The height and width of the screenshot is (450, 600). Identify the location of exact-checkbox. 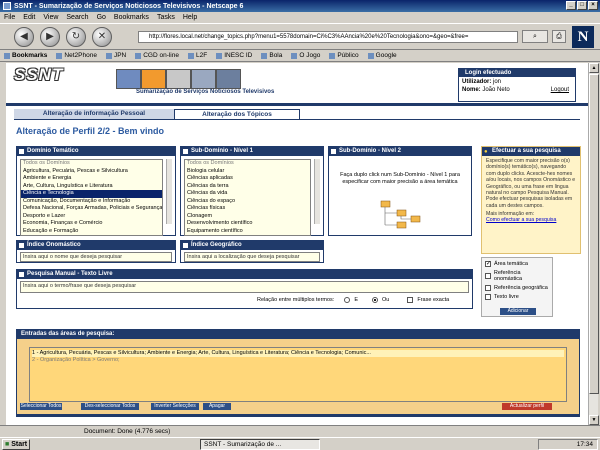
(410, 300).